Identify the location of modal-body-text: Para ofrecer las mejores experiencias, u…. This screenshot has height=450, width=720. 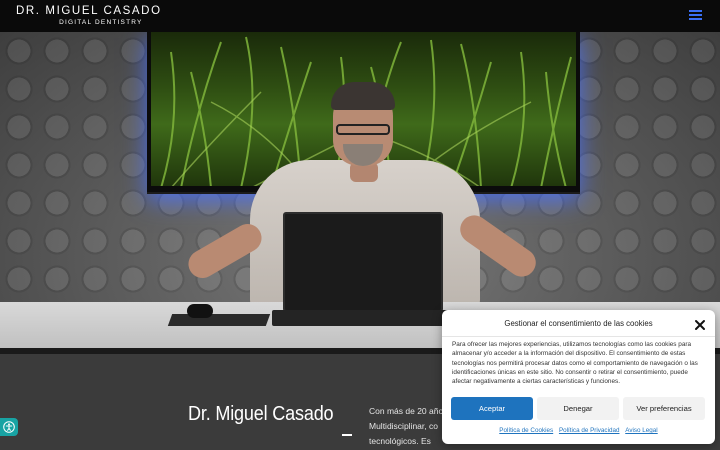
(575, 363).